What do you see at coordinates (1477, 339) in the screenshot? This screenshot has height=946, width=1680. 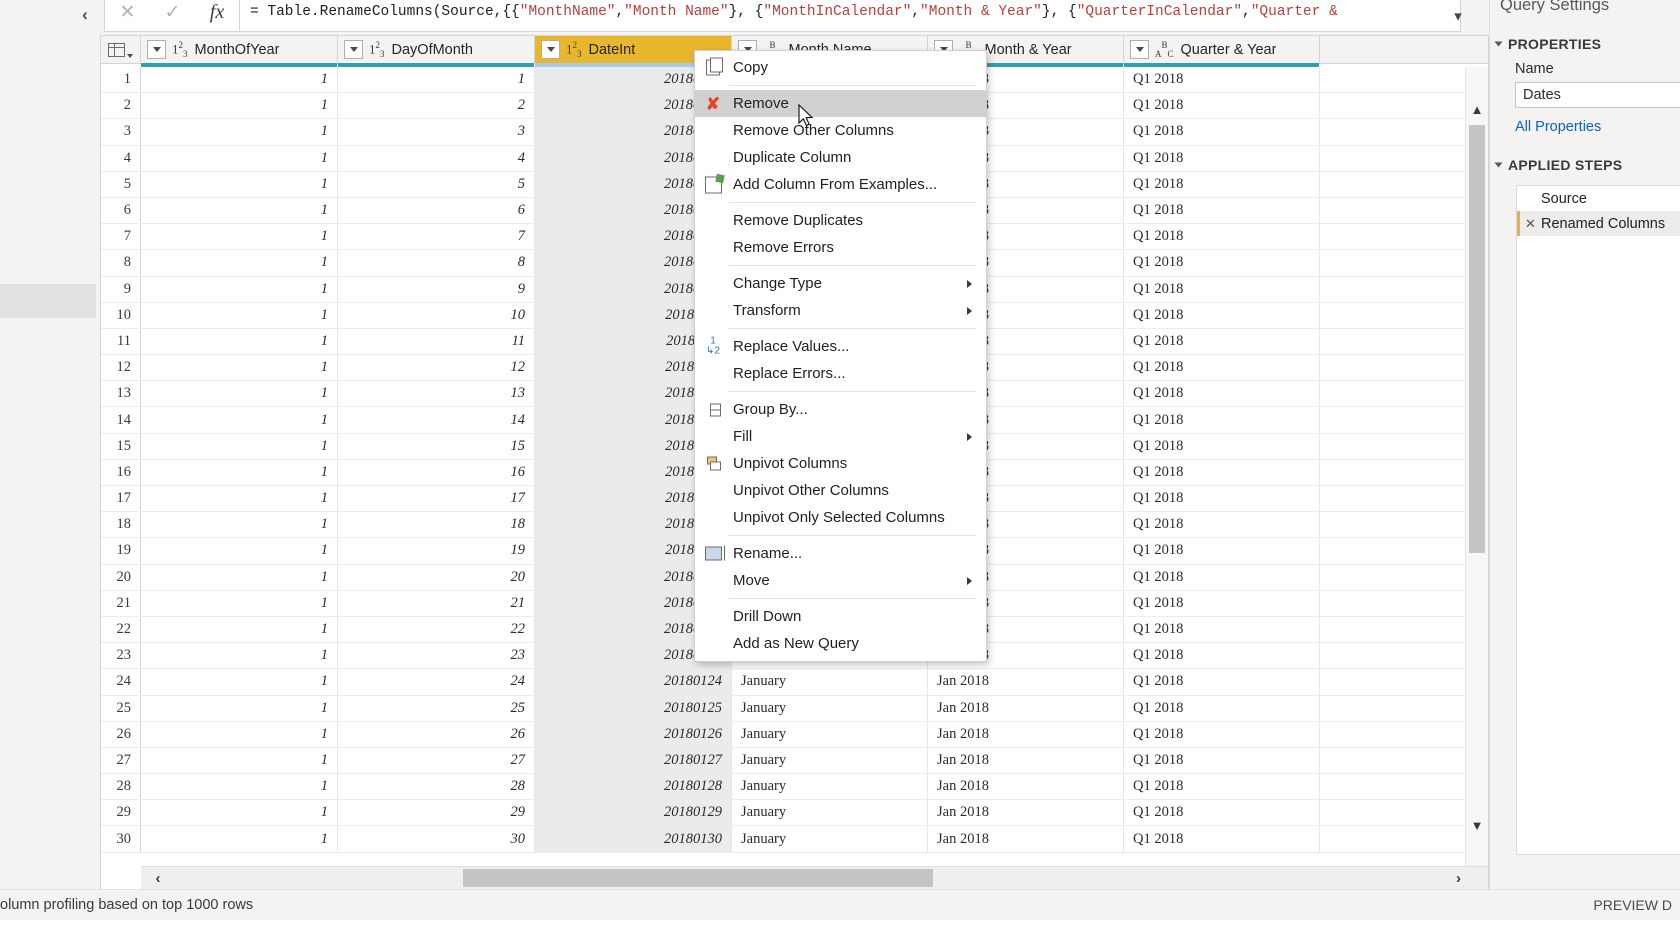 I see `vertical-scroll-thumb` at bounding box center [1477, 339].